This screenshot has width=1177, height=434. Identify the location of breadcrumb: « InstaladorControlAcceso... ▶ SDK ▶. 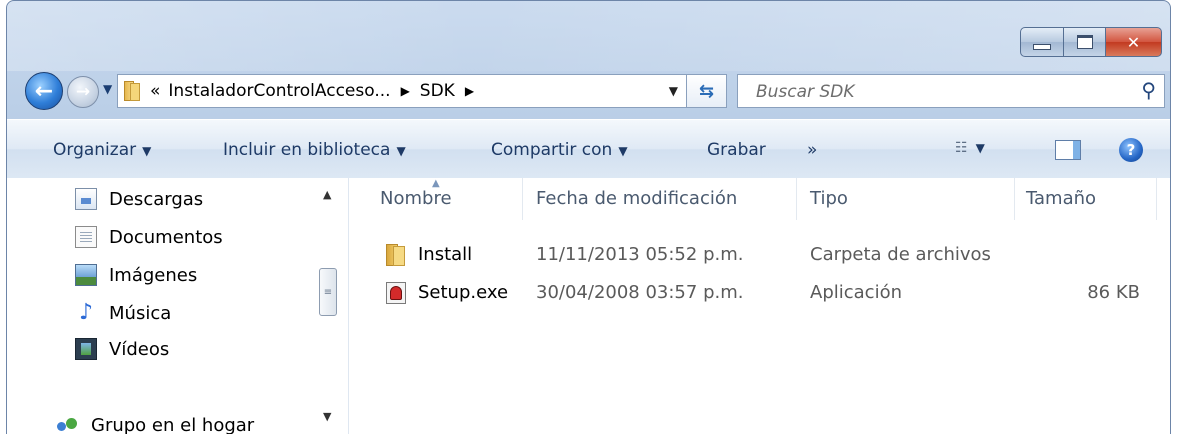
(317, 91).